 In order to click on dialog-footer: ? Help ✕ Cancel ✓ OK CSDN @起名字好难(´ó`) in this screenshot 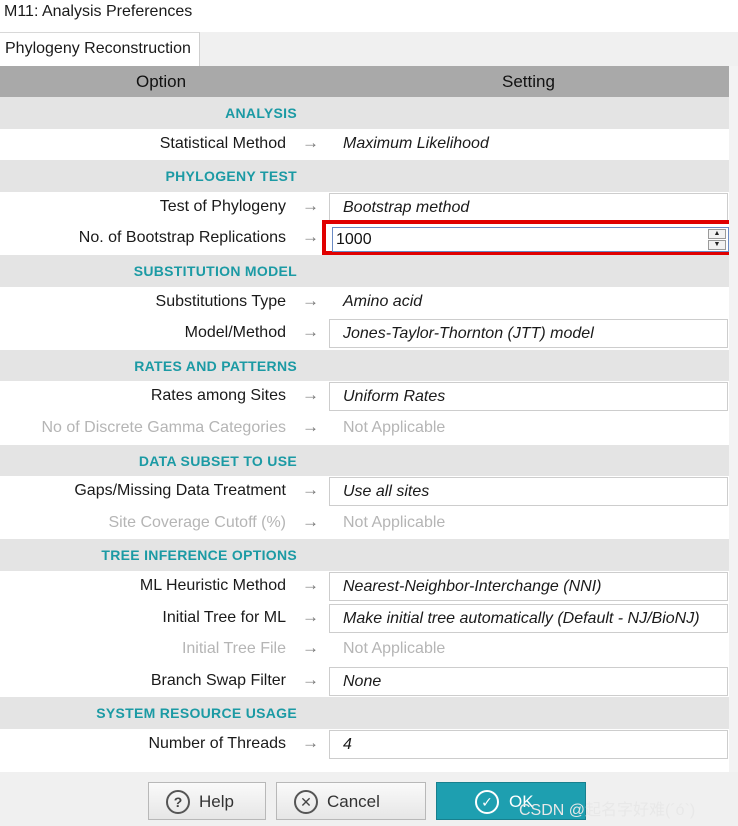, I will do `click(369, 799)`.